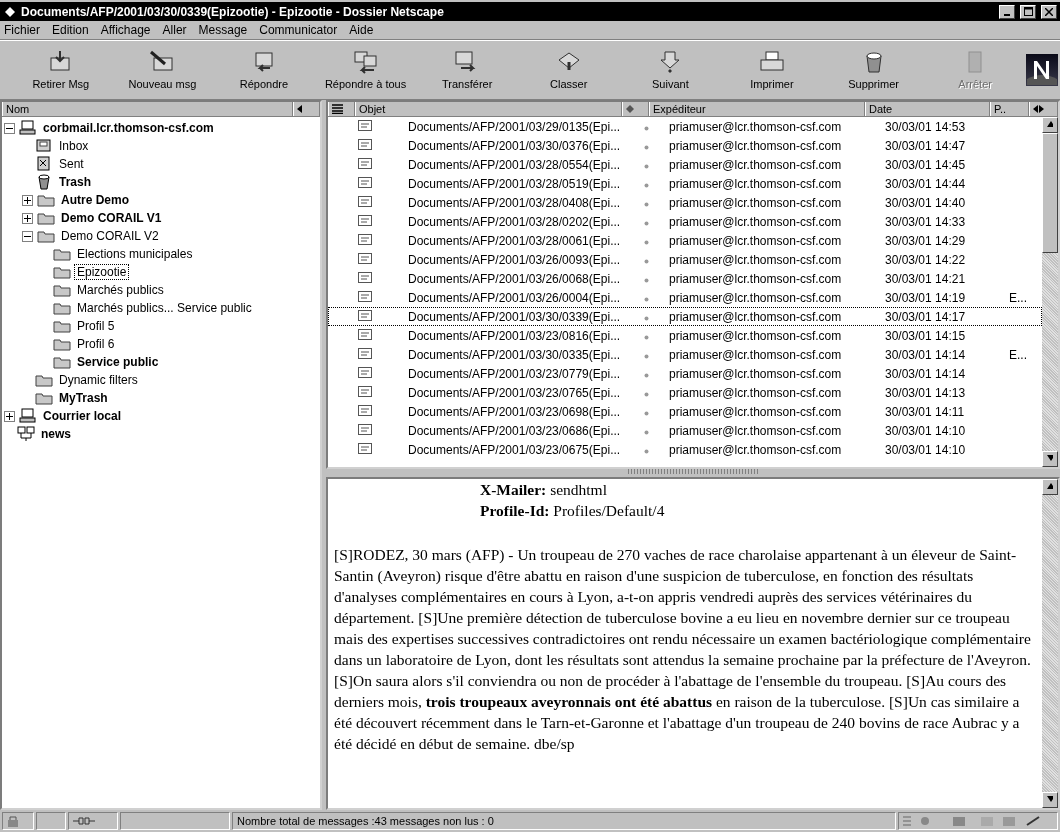 This screenshot has width=1060, height=832. I want to click on folder-item: Marchés publics... Service public, so click(164, 308).